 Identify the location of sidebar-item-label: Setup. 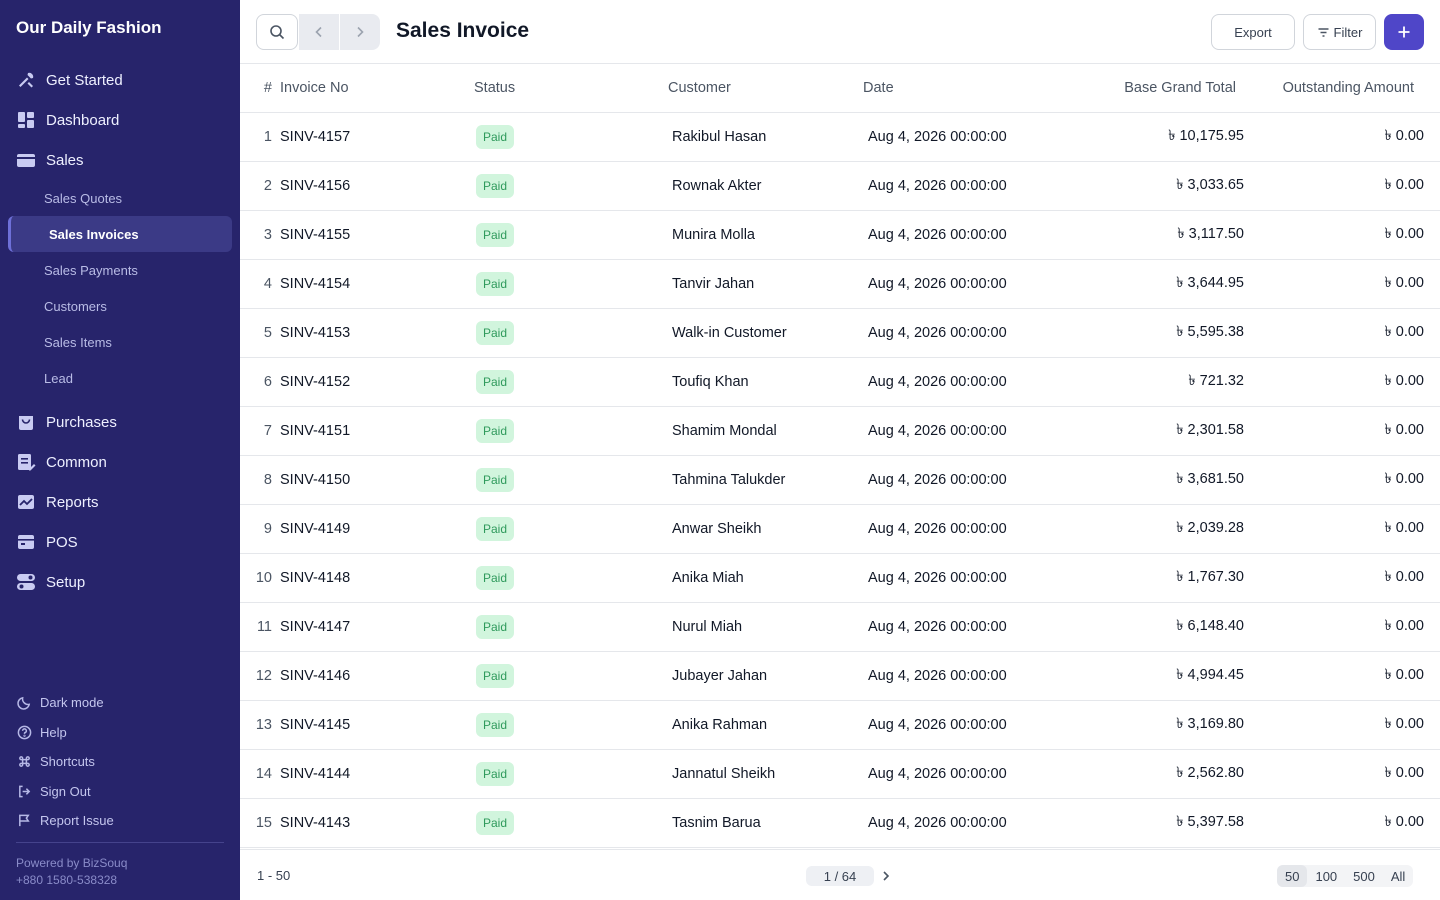
(66, 582).